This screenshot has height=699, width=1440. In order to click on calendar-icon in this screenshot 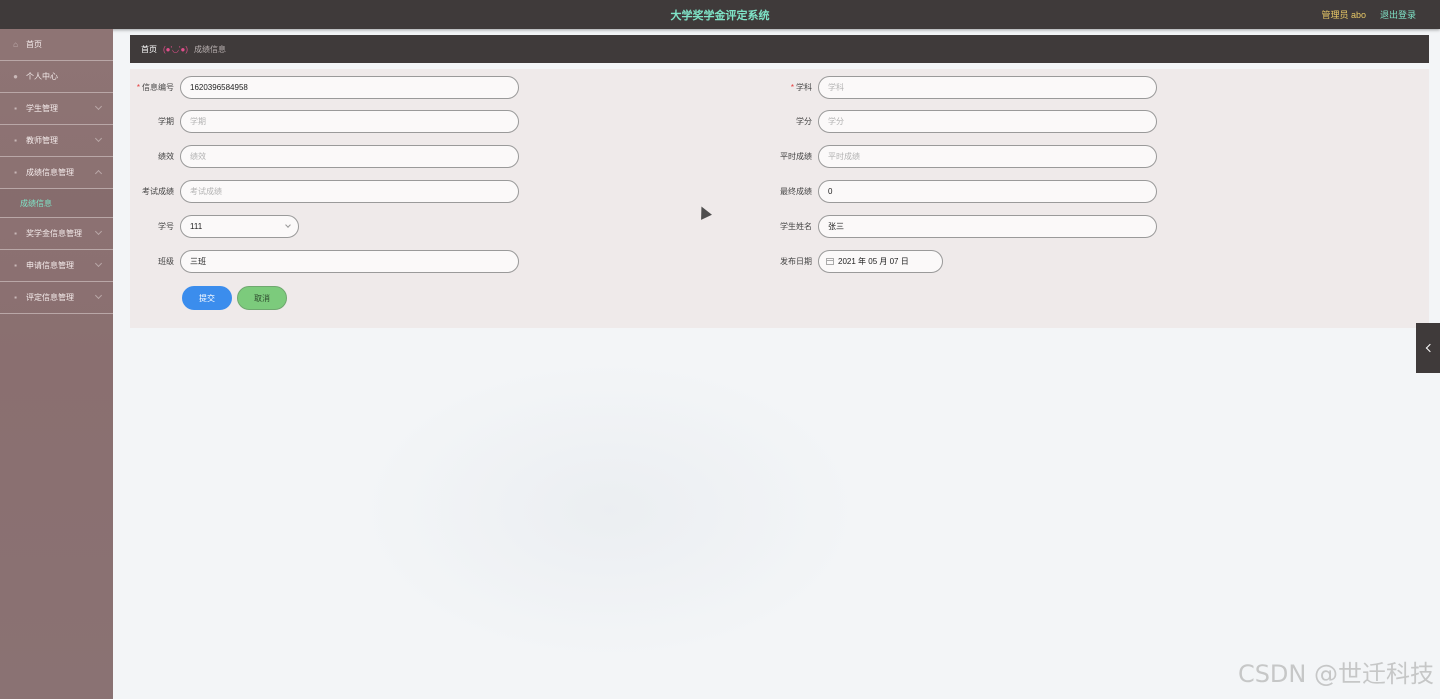, I will do `click(830, 261)`.